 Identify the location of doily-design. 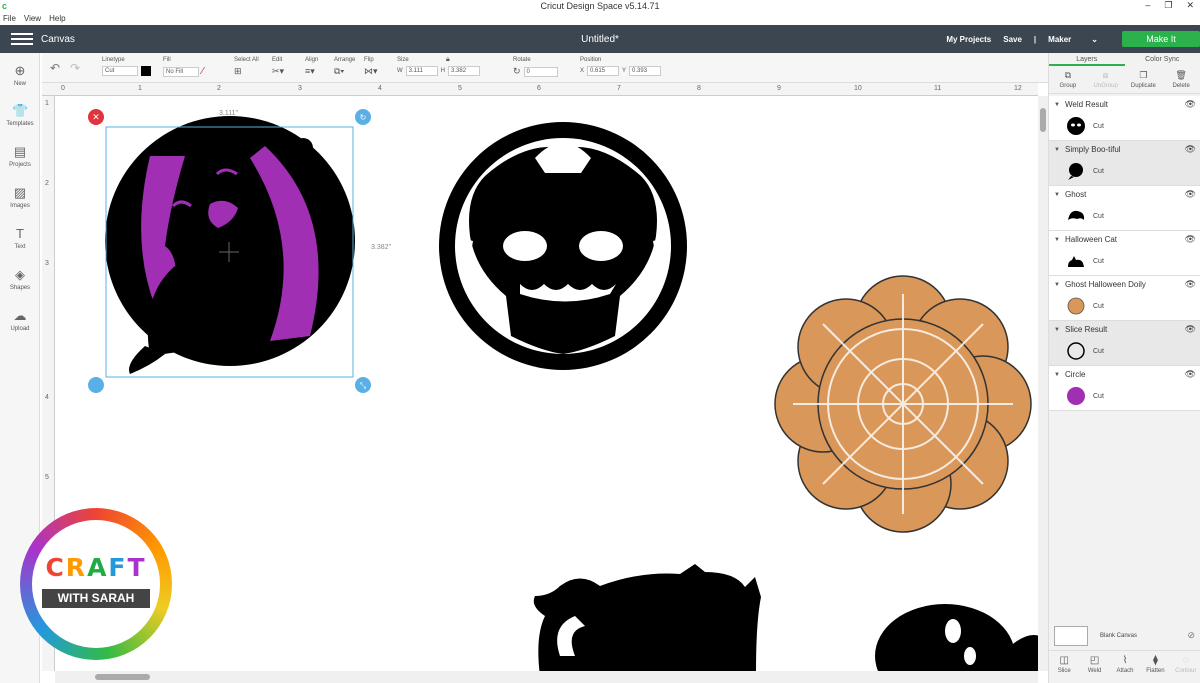
(903, 404).